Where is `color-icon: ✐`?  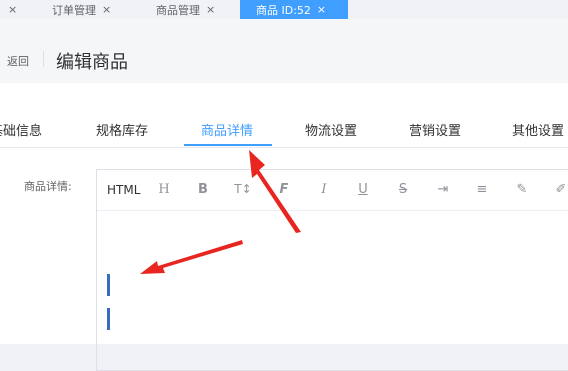 color-icon: ✐ is located at coordinates (560, 189).